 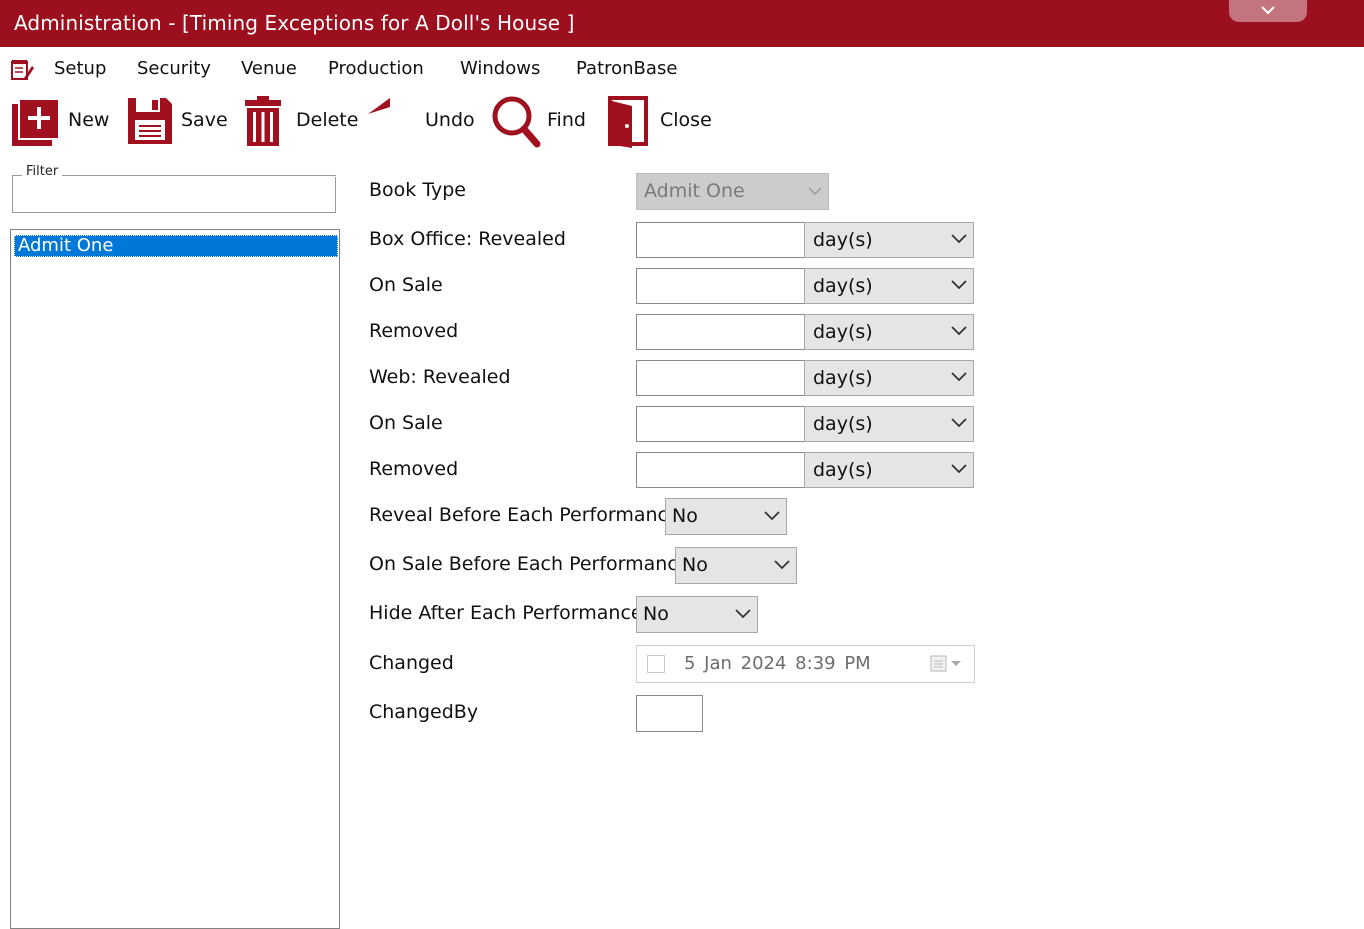 I want to click on changed-date-picker: 5 Jan 2024 8:39 PM, so click(x=805, y=664).